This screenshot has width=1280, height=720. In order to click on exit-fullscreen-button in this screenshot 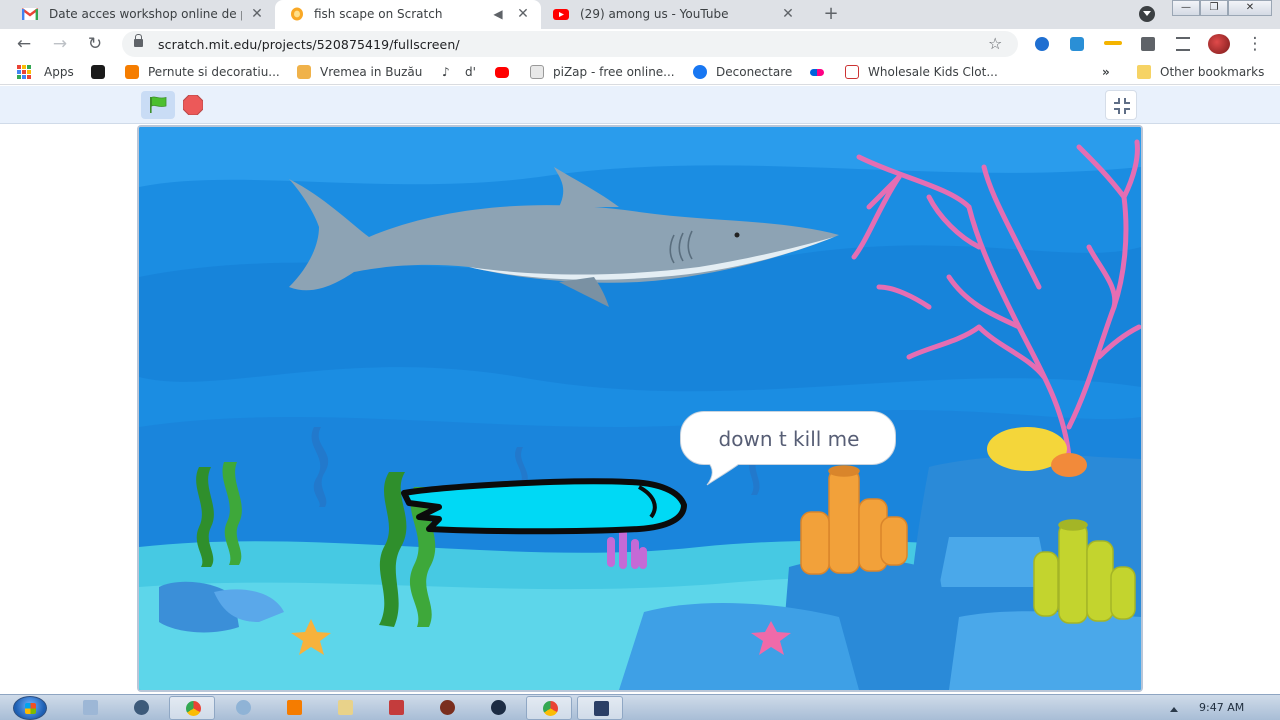, I will do `click(1121, 105)`.